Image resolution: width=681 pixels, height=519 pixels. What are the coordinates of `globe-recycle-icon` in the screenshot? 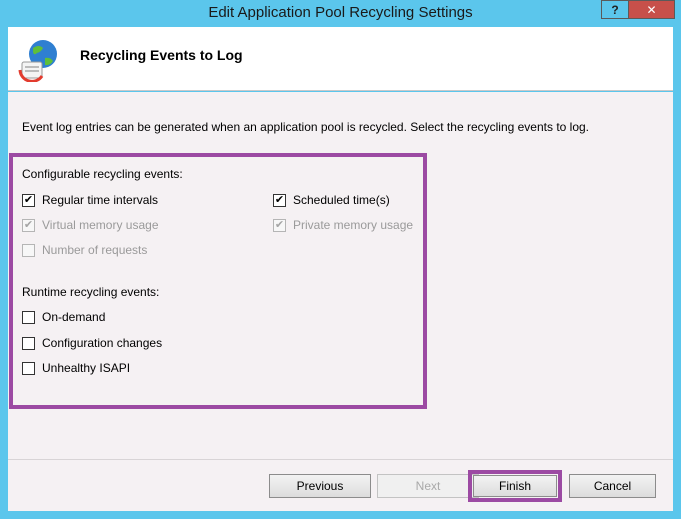 It's located at (37, 61).